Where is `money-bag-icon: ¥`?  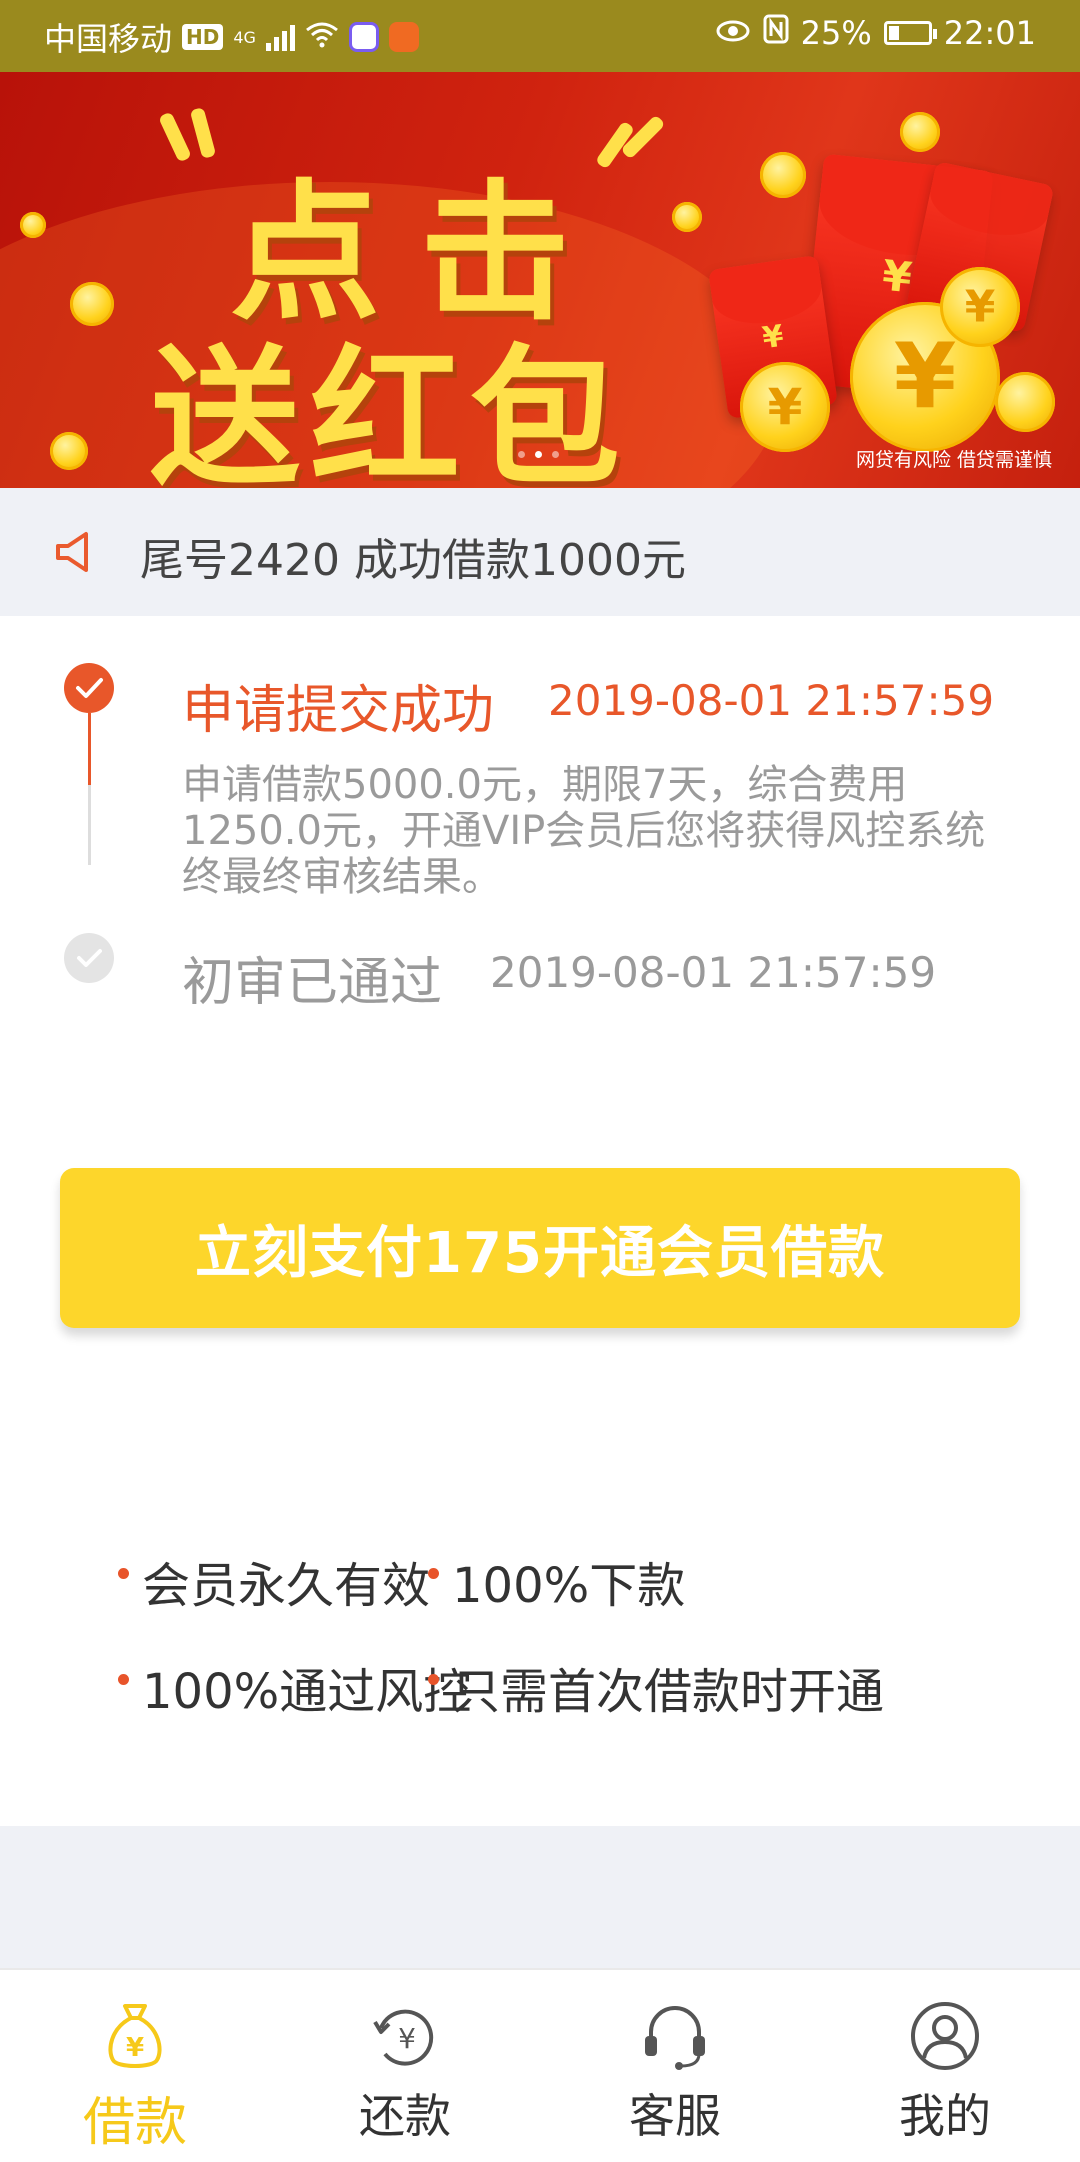
money-bag-icon: ¥ is located at coordinates (135, 2036).